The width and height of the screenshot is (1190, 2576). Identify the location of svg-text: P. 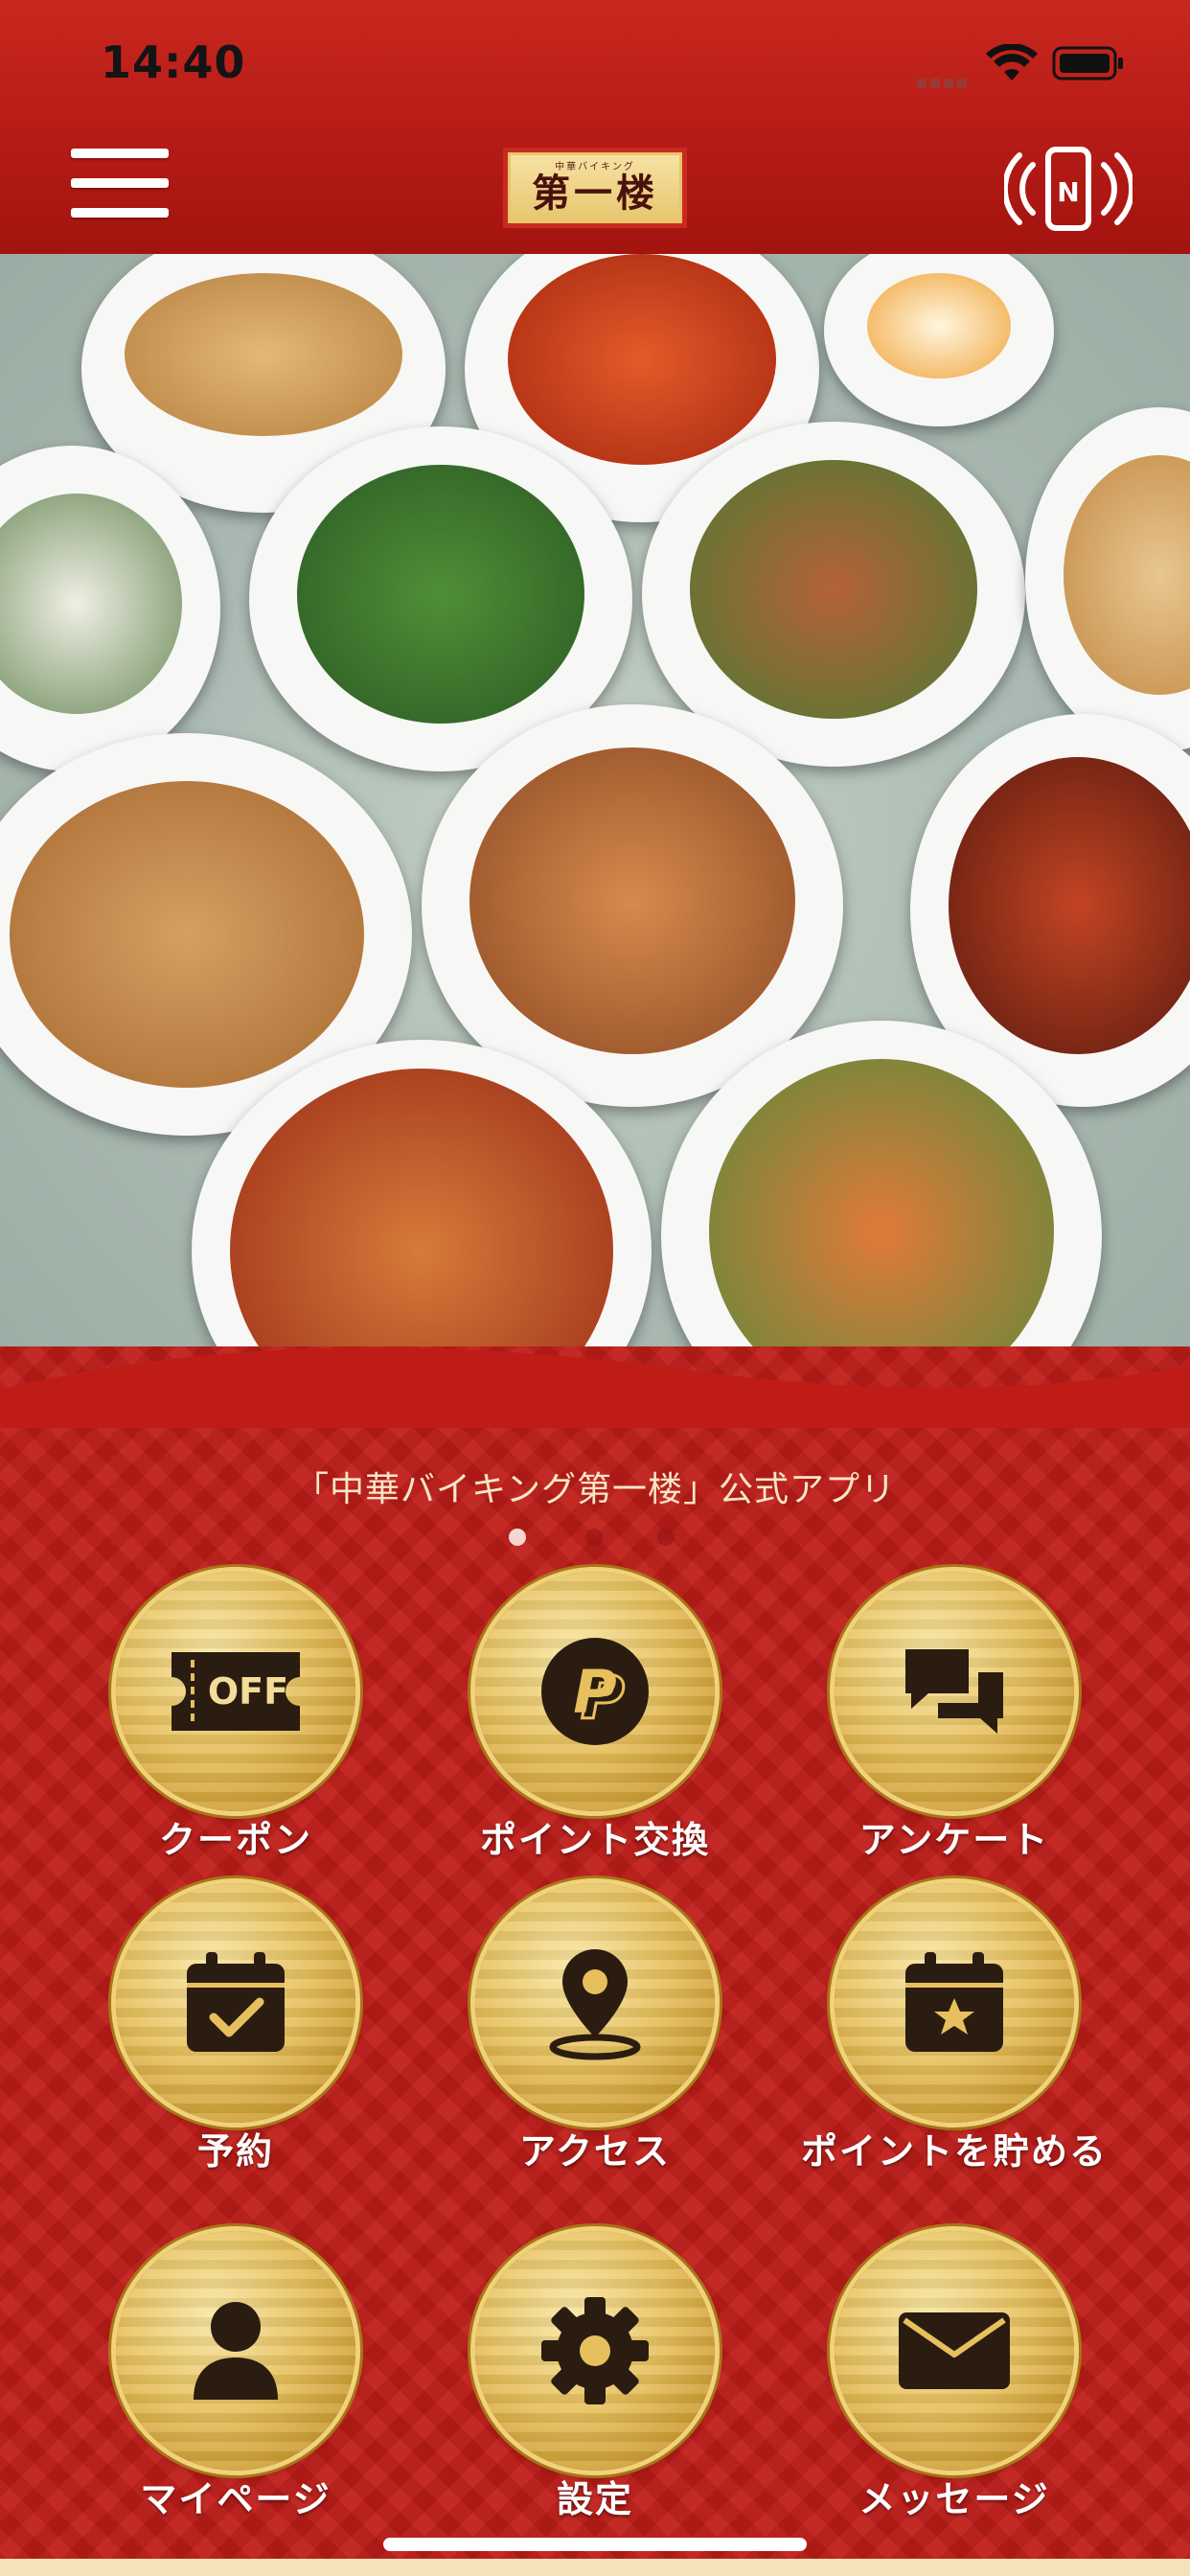
(603, 1698).